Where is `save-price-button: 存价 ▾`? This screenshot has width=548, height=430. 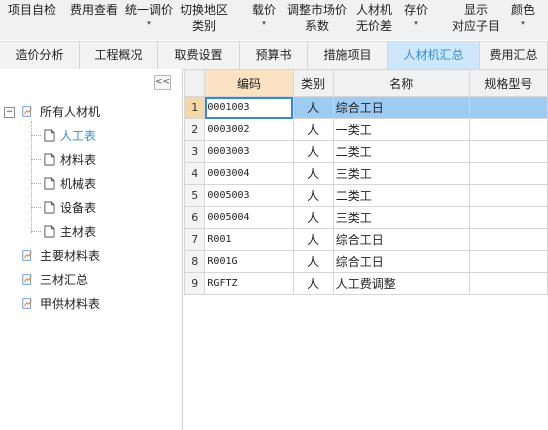
save-price-button: 存价 ▾ is located at coordinates (416, 15).